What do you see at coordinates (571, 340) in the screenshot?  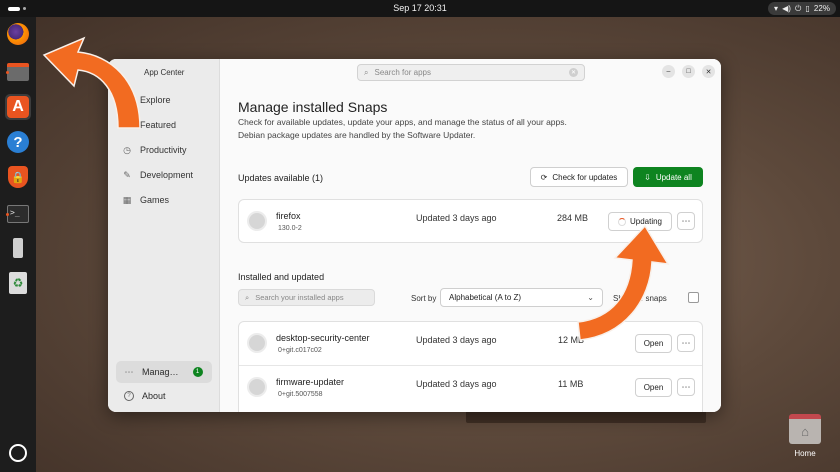 I see `app-size: 12 MB` at bounding box center [571, 340].